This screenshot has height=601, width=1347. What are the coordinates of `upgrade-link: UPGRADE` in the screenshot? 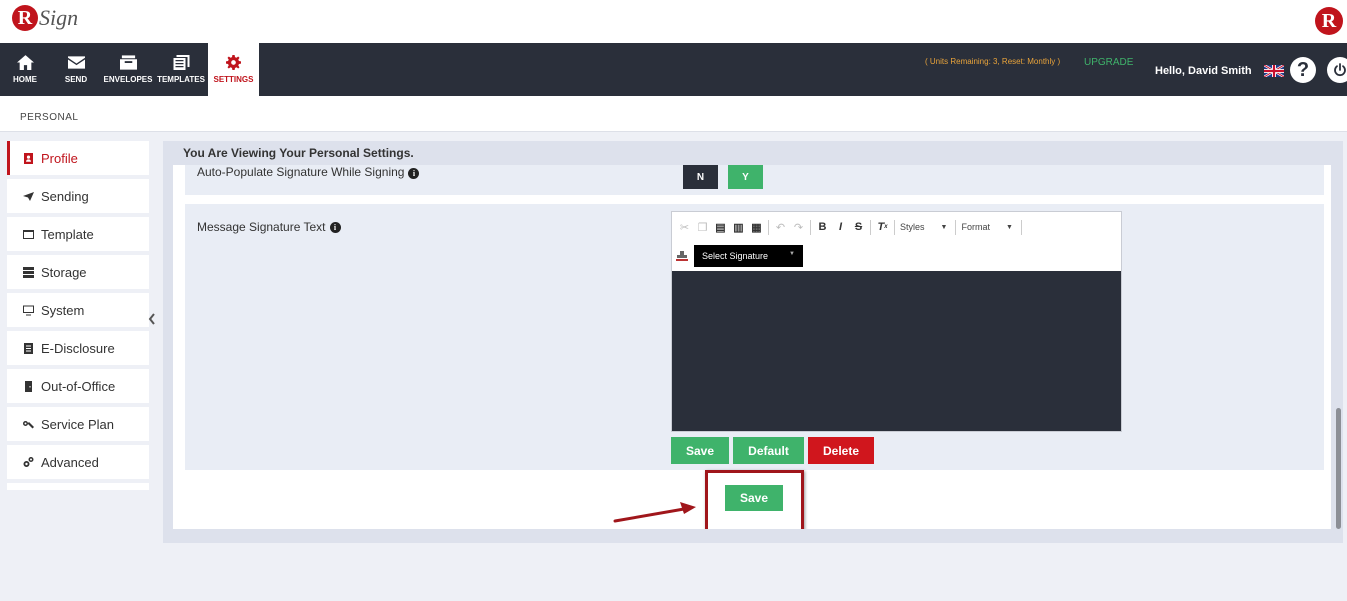 It's located at (1108, 62).